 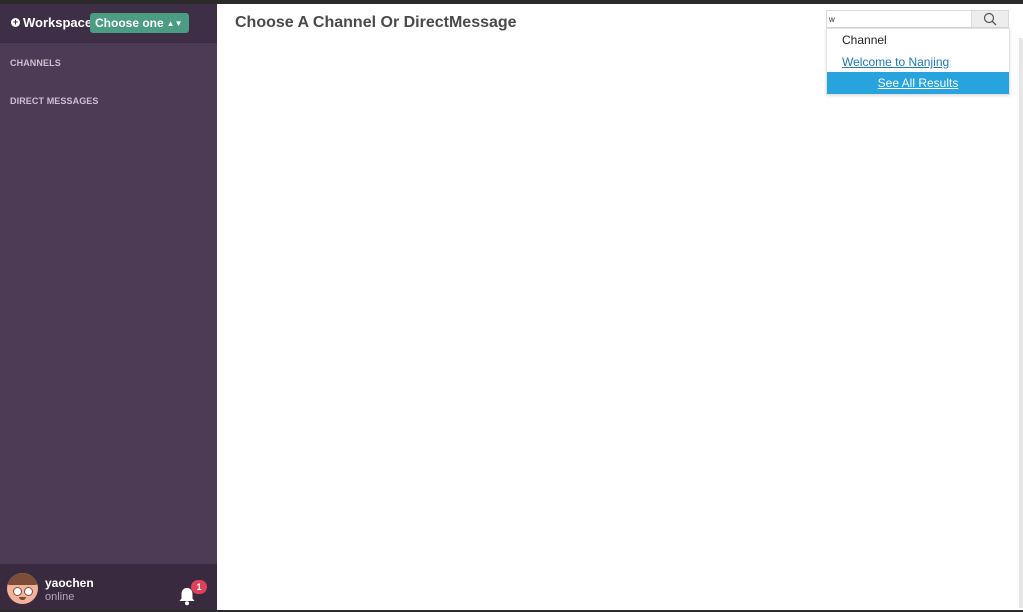 What do you see at coordinates (129, 23) in the screenshot?
I see `workspace-select-value: Choose one` at bounding box center [129, 23].